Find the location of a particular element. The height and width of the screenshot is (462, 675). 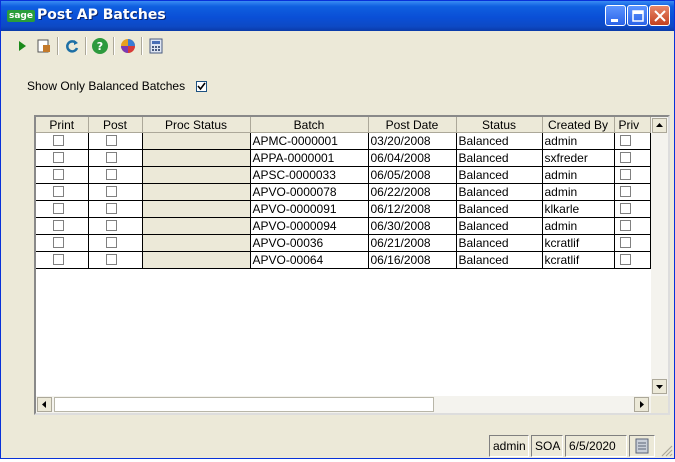

table-row: APVO-0000091 06/12/2008 Balanced klkarle is located at coordinates (343, 209).